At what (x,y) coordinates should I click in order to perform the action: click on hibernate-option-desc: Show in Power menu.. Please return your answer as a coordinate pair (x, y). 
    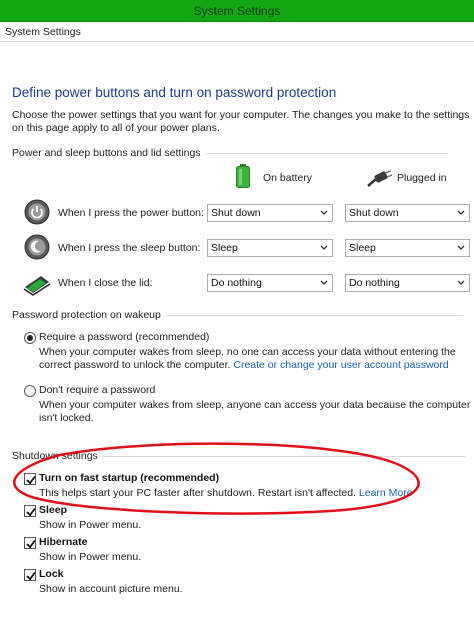
    Looking at the image, I should click on (90, 557).